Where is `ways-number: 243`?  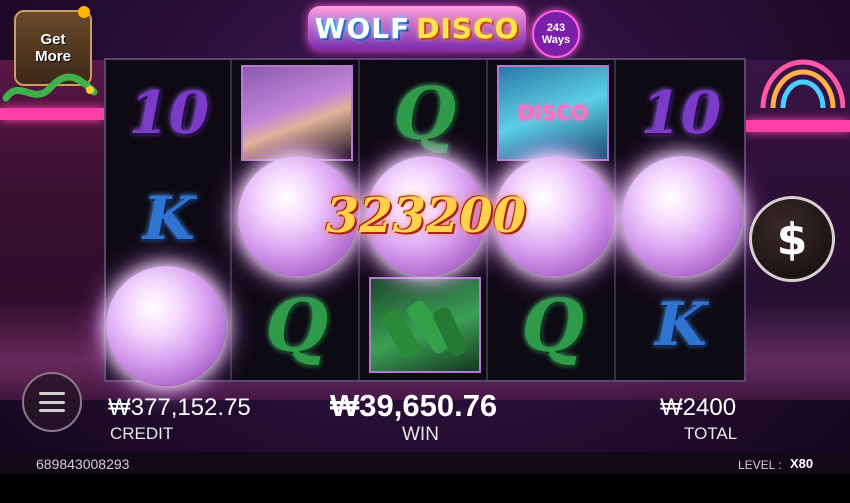
ways-number: 243 is located at coordinates (556, 28).